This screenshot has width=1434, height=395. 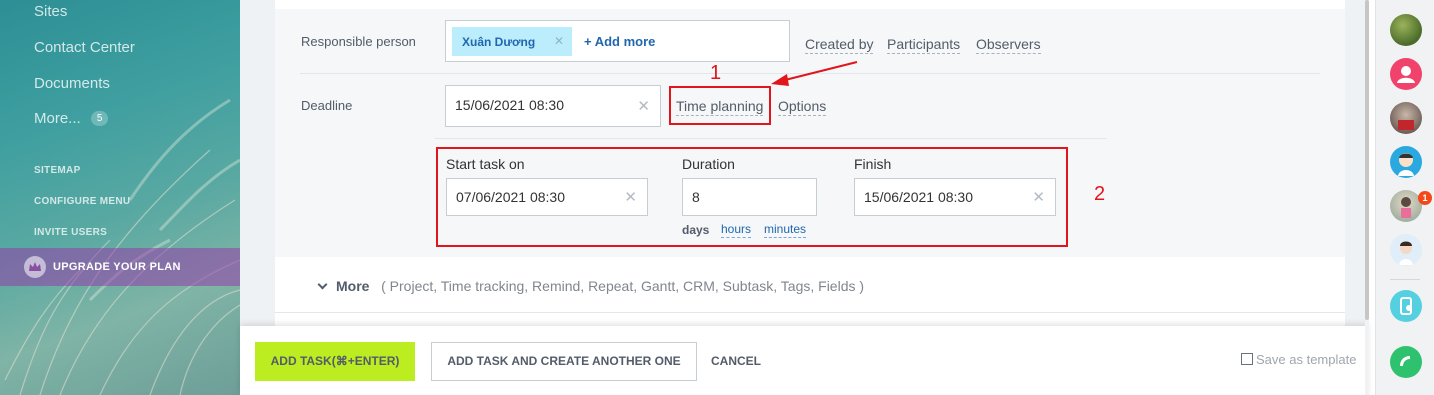 I want to click on save-as-template-checkbox: Save as template, so click(x=1298, y=359).